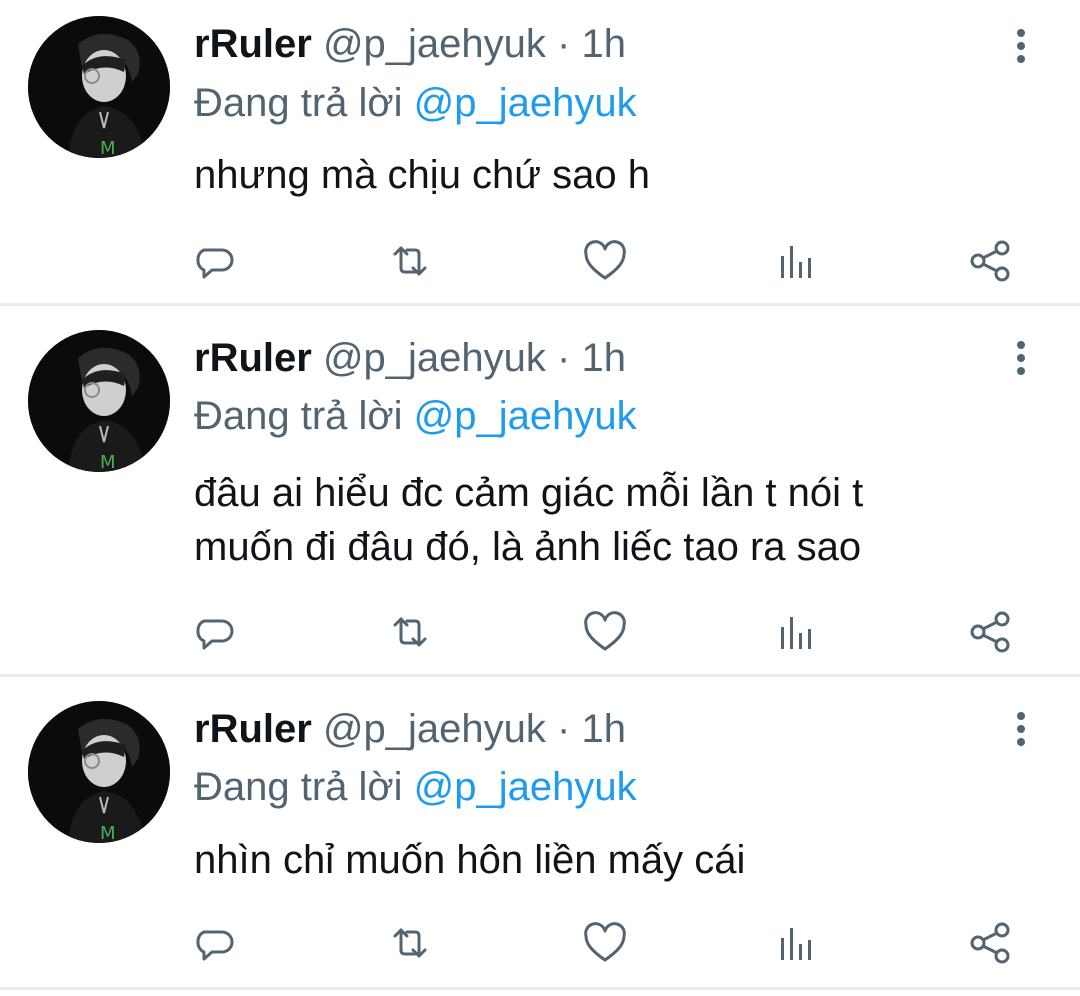 The height and width of the screenshot is (996, 1080). Describe the element at coordinates (422, 175) in the screenshot. I see `tweet-text: nhưng mà chịu chứ sao h` at that location.